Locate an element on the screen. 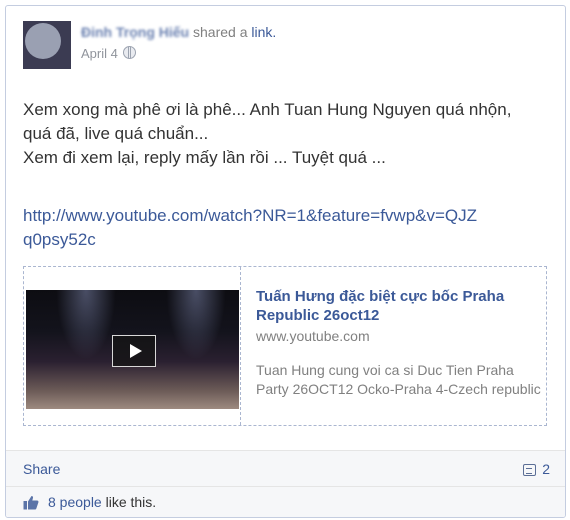 This screenshot has height=520, width=570. post-date: April 4 is located at coordinates (99, 53).